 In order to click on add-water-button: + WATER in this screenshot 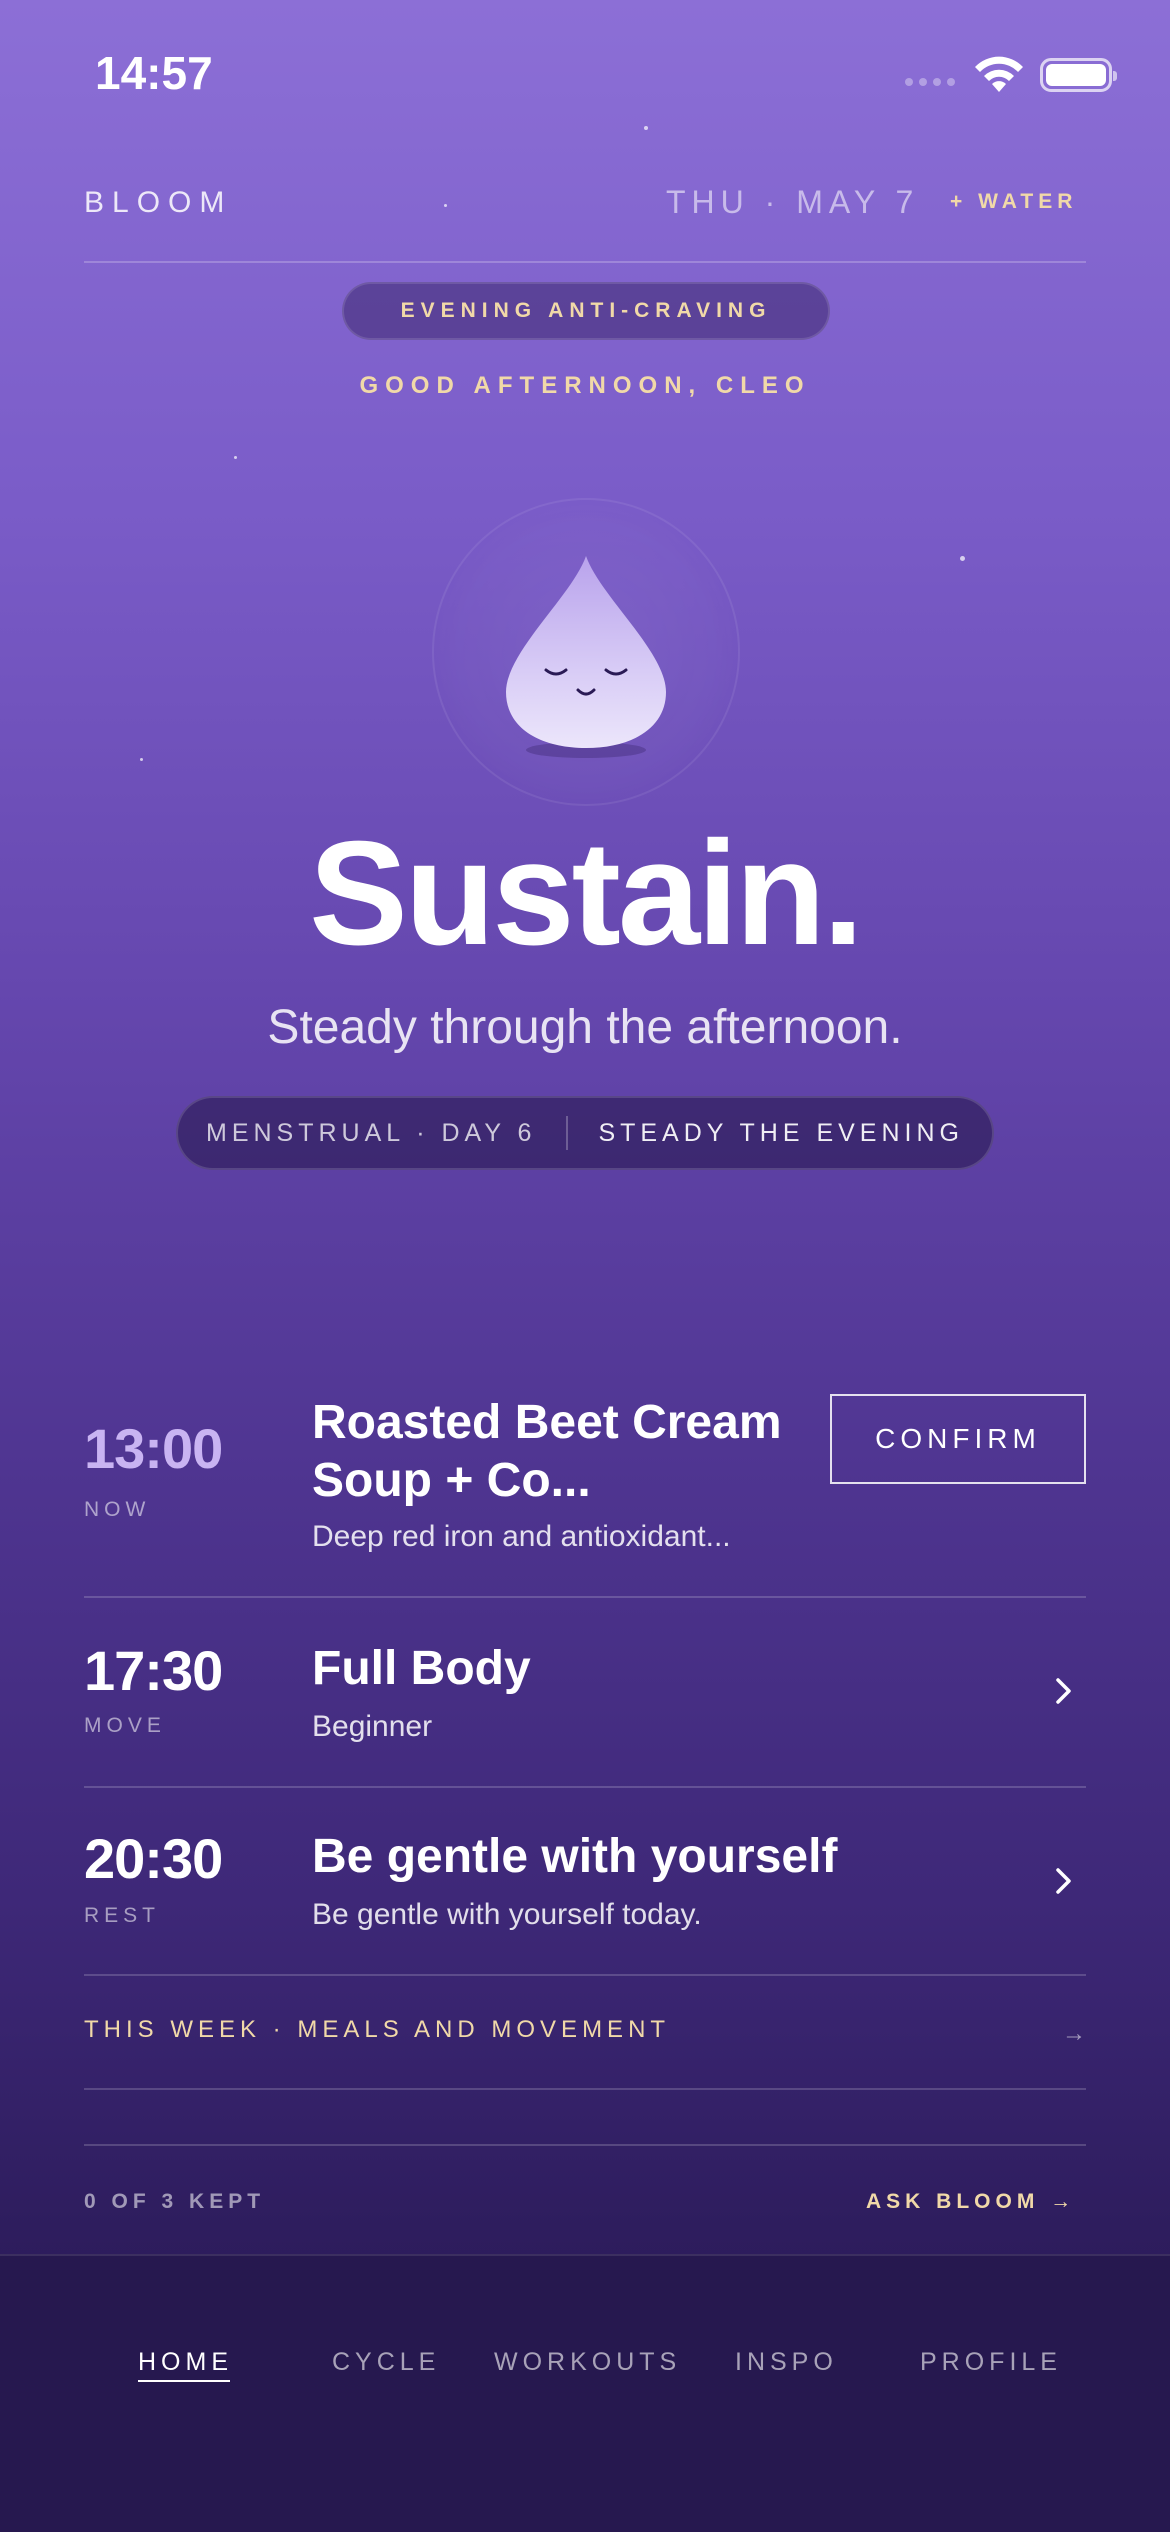, I will do `click(1013, 202)`.